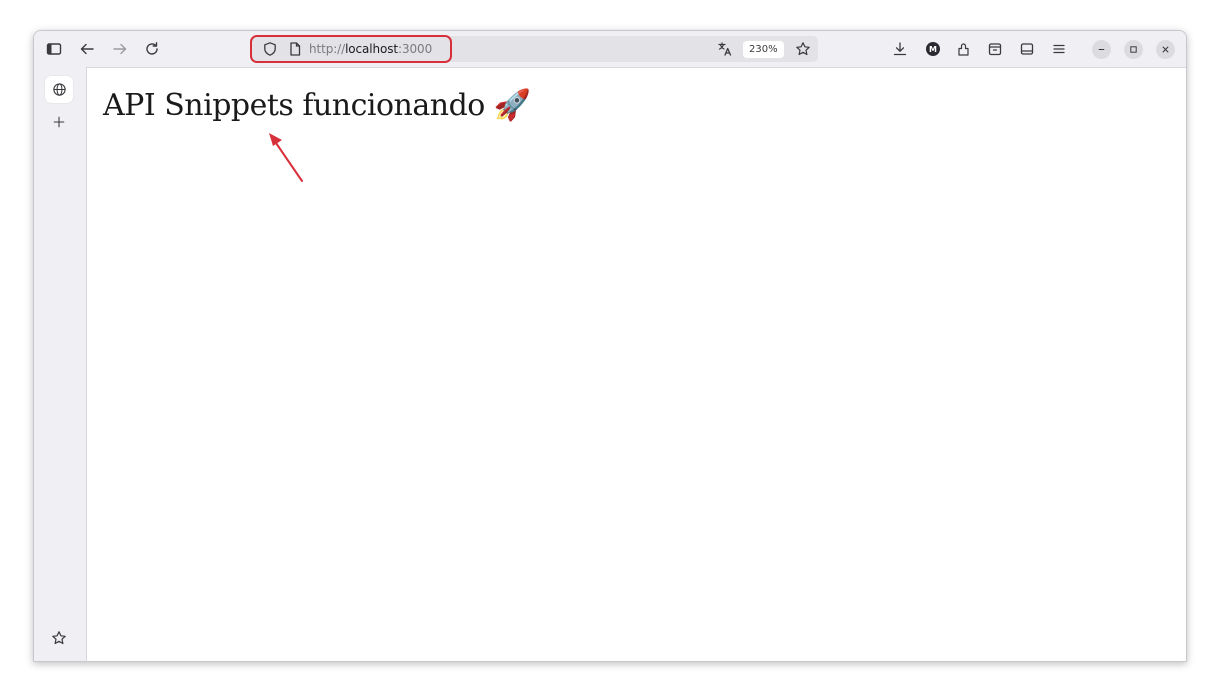  Describe the element at coordinates (763, 49) in the screenshot. I see `zoom-level-button: 230%` at that location.